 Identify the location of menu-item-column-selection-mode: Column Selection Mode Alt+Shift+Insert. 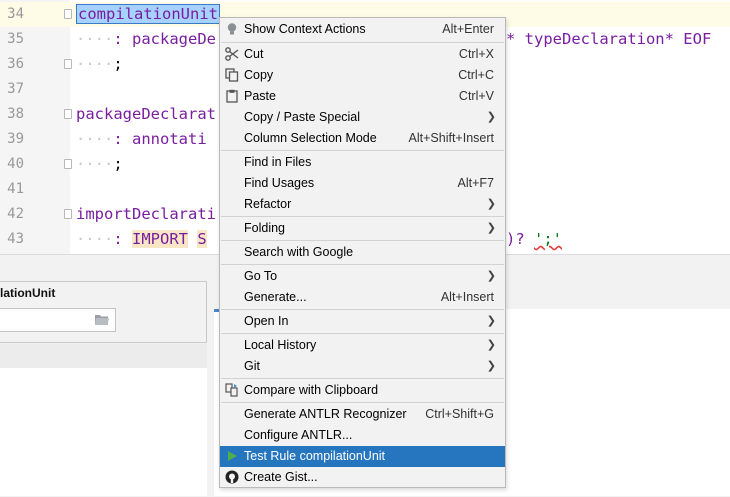
(362, 138).